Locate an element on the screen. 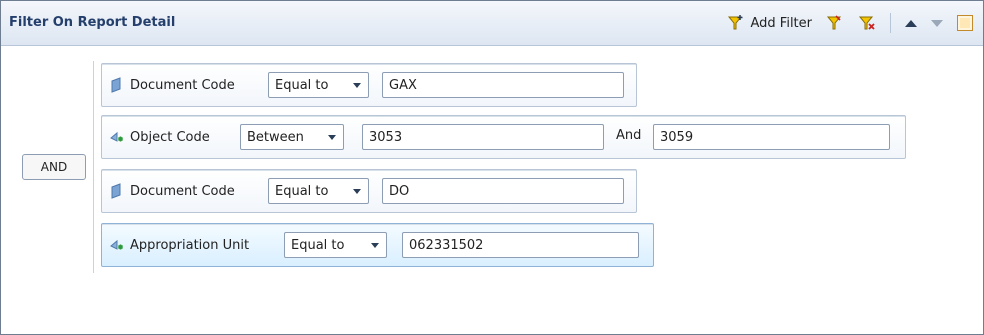 This screenshot has height=335, width=984. filter-row: Object Code Between 3053 And 3059 is located at coordinates (503, 137).